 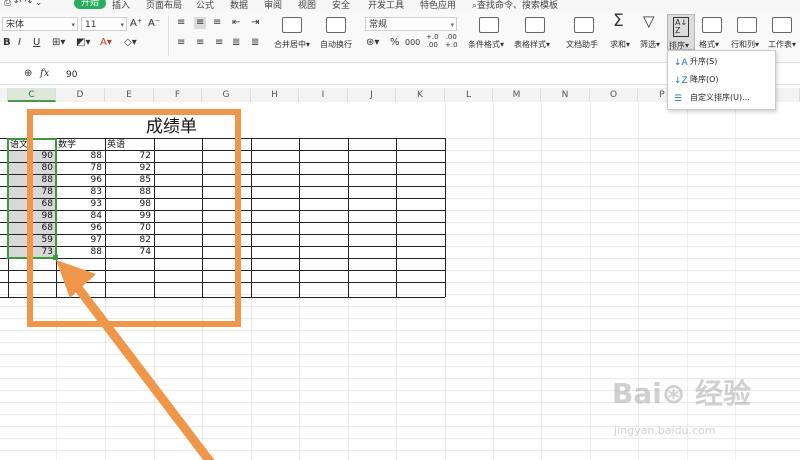 What do you see at coordinates (181, 43) in the screenshot?
I see `align-left-icon: ≡` at bounding box center [181, 43].